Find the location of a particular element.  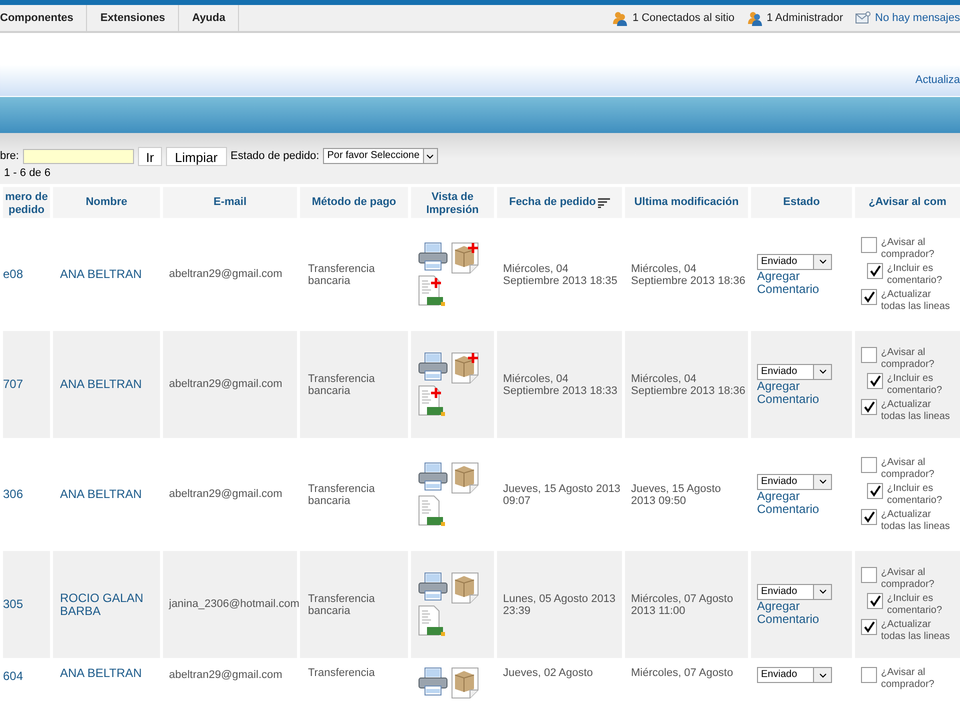

menu-item: Ayuda is located at coordinates (209, 18).